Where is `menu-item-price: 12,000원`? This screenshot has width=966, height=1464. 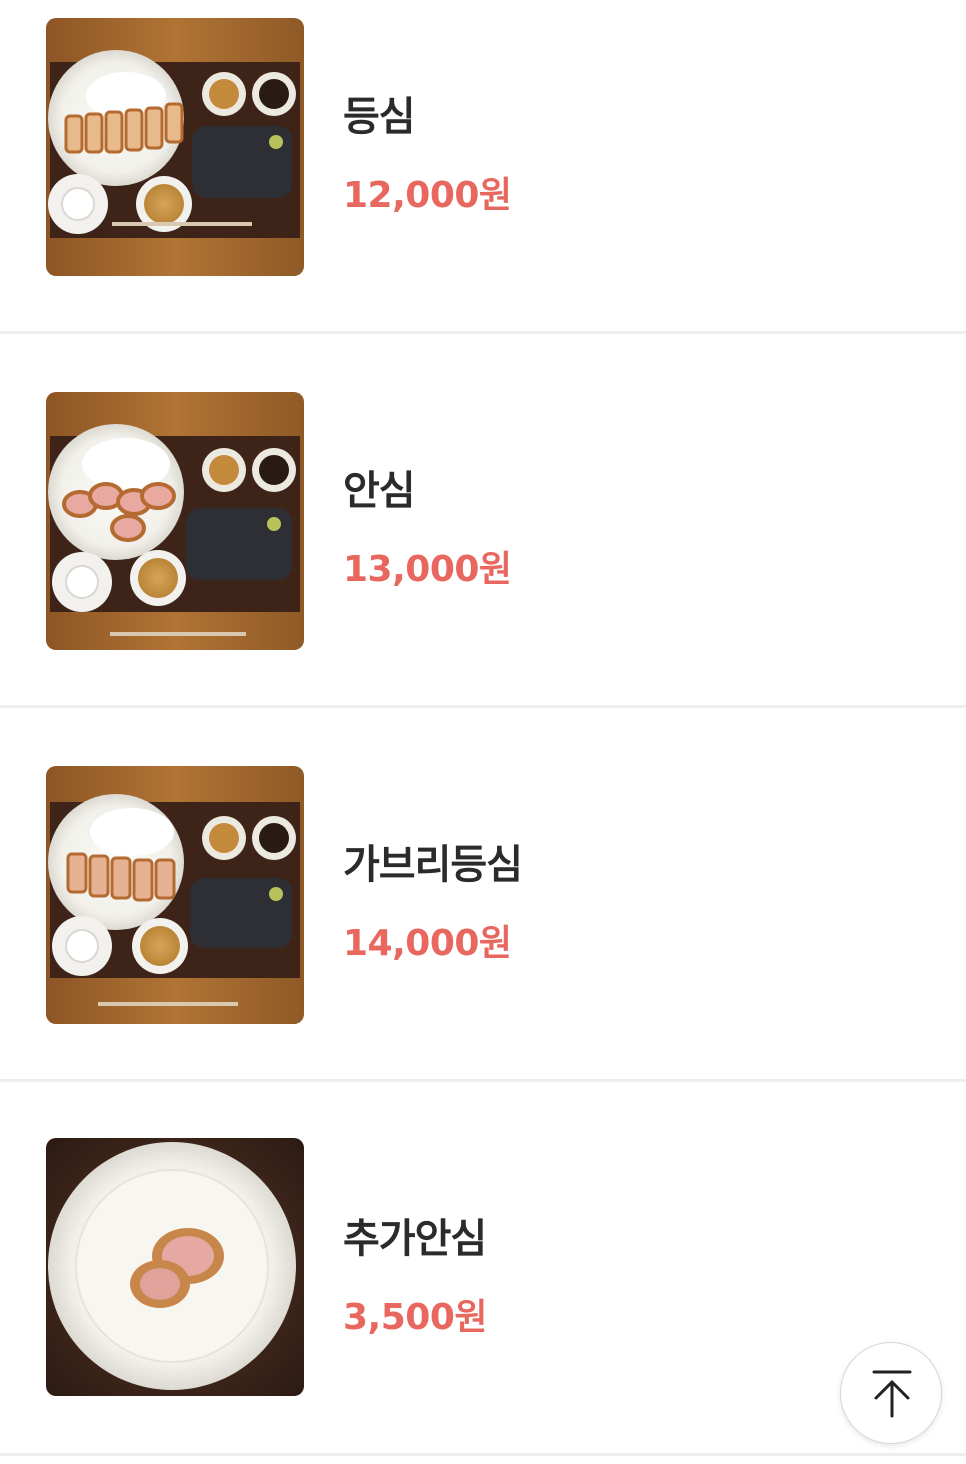 menu-item-price: 12,000원 is located at coordinates (427, 195).